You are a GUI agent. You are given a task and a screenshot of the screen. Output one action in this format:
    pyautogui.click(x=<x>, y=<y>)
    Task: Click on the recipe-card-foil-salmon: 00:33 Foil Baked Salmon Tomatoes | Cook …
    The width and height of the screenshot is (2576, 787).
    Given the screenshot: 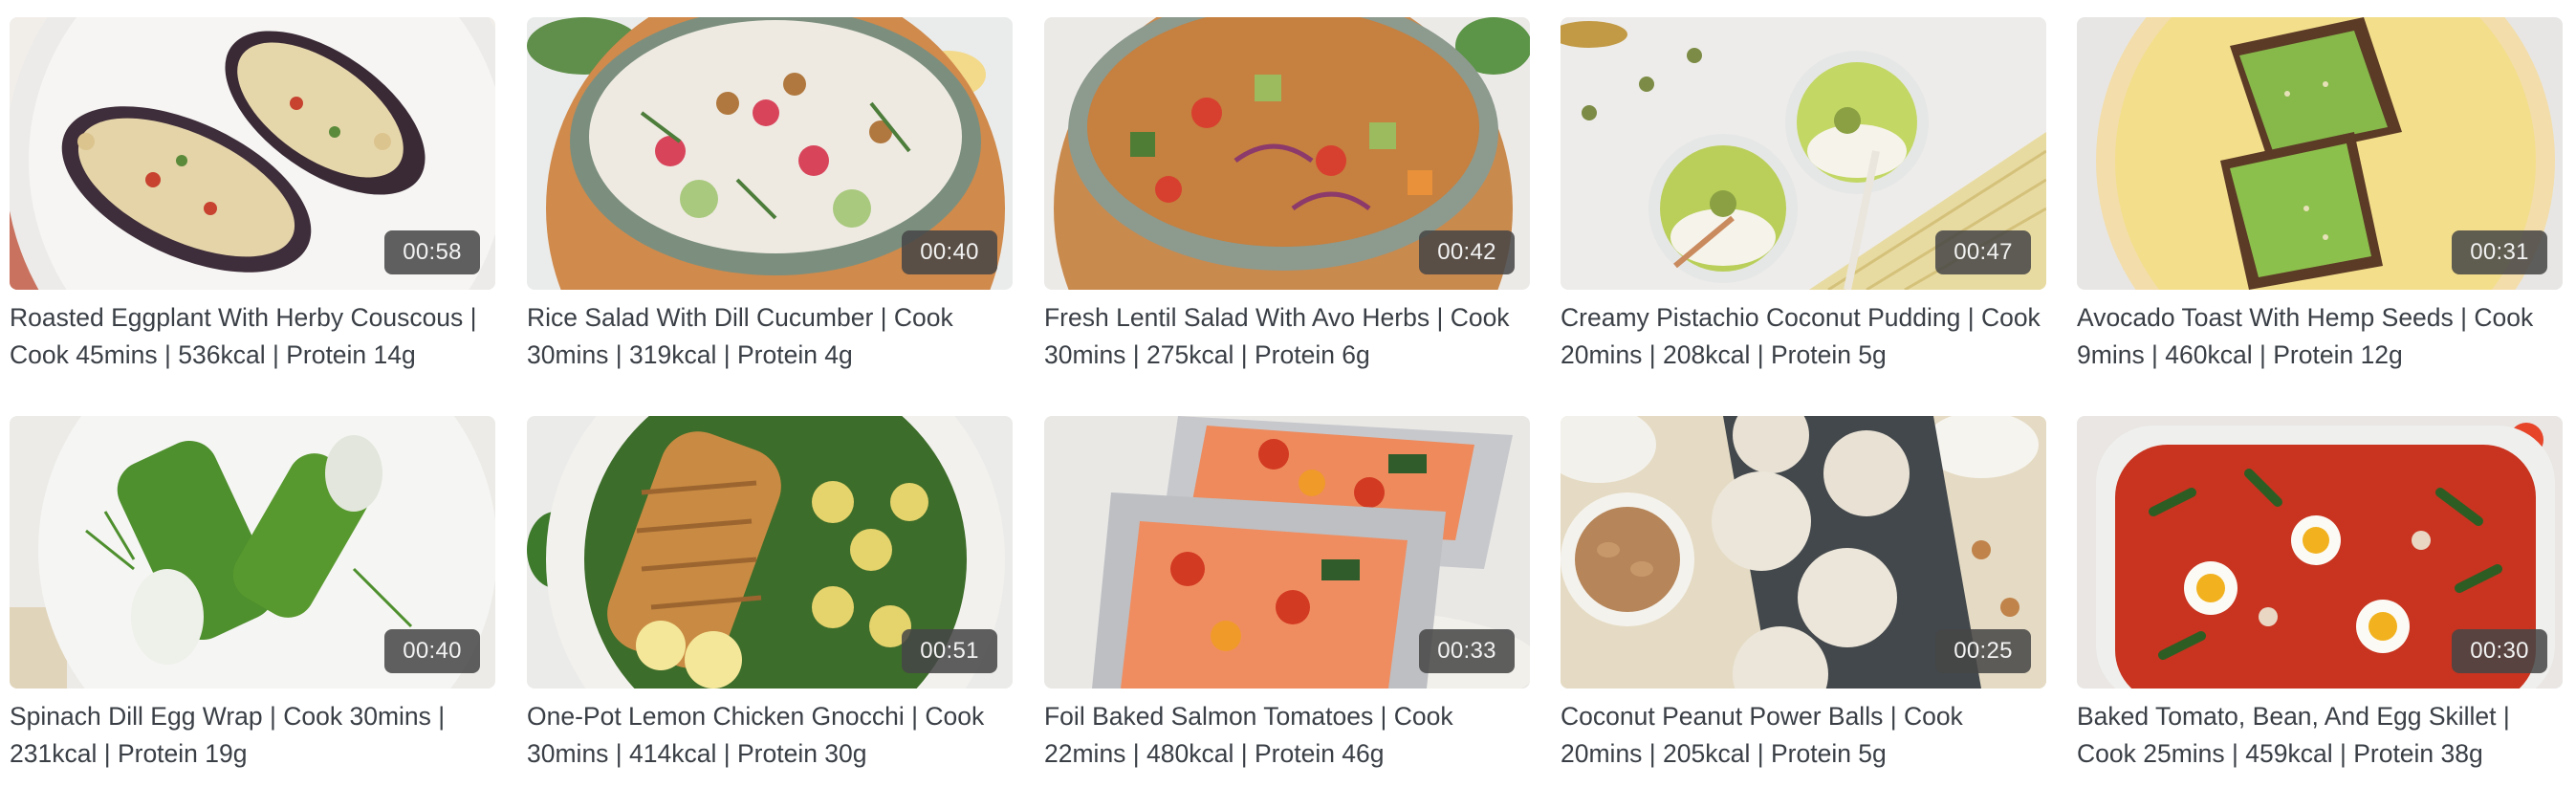 What is the action you would take?
    pyautogui.click(x=1287, y=594)
    